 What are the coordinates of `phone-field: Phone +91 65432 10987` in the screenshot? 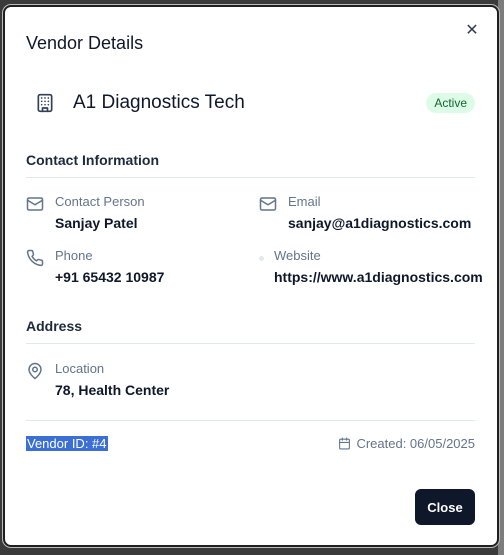 It's located at (95, 267).